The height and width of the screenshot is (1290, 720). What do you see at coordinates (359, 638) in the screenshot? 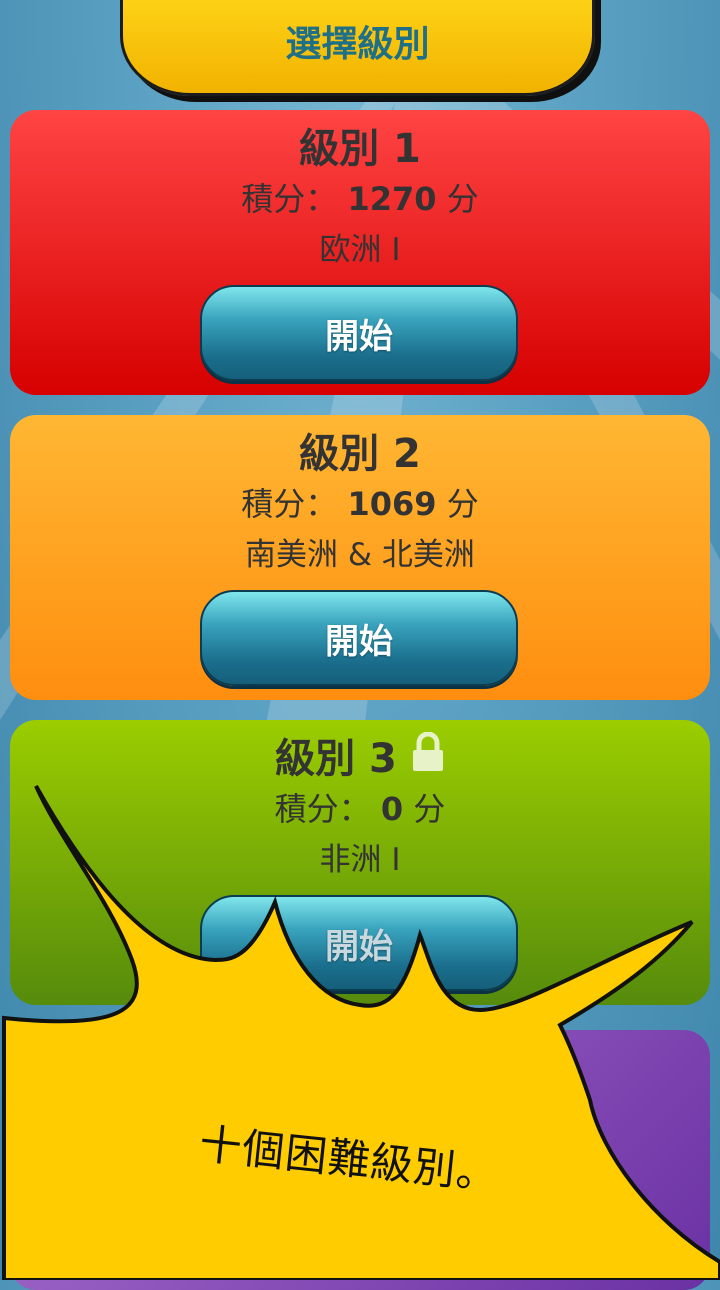
I see `start-button-level-2: 開始` at bounding box center [359, 638].